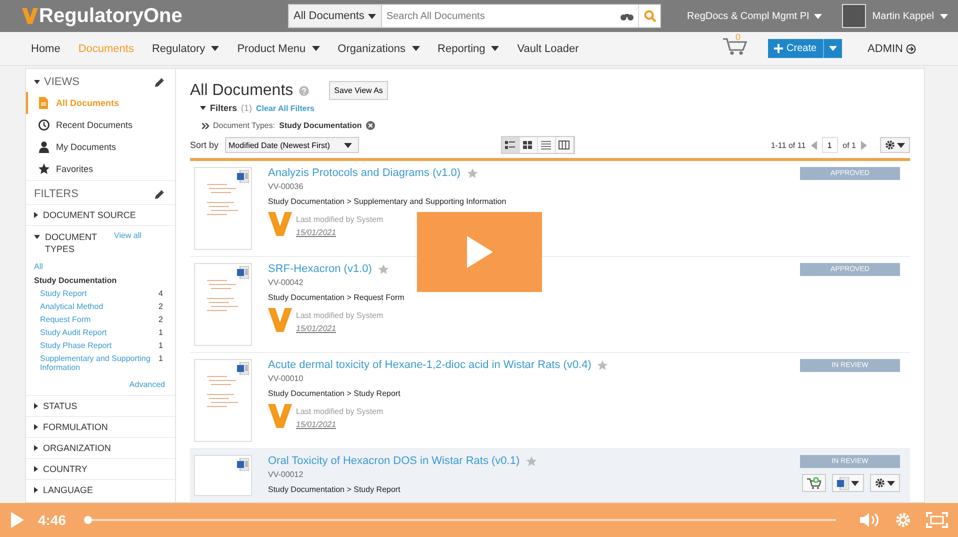 The width and height of the screenshot is (958, 537). I want to click on save-view-button: Save View As, so click(358, 90).